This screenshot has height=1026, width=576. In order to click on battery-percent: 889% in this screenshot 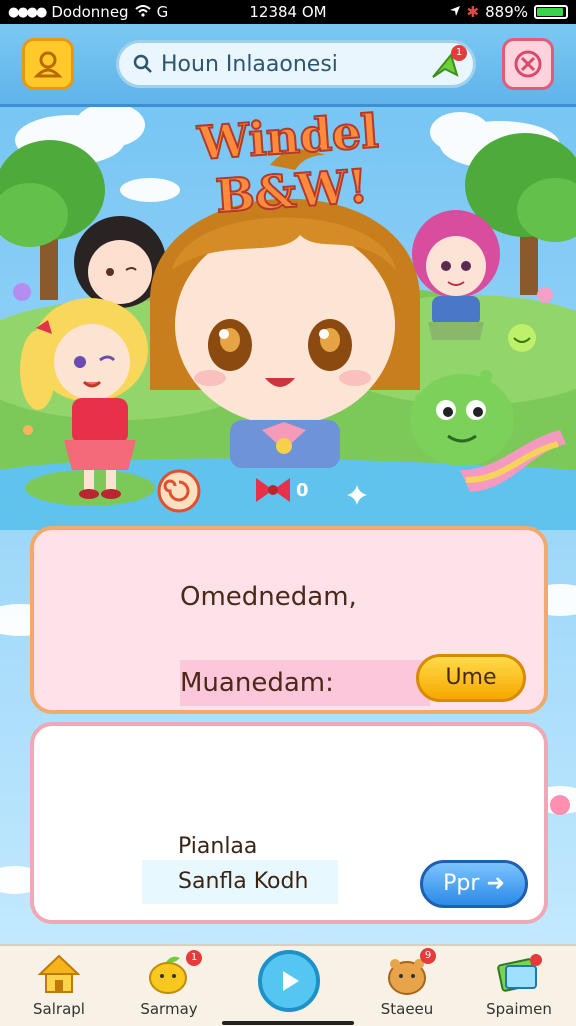, I will do `click(506, 12)`.